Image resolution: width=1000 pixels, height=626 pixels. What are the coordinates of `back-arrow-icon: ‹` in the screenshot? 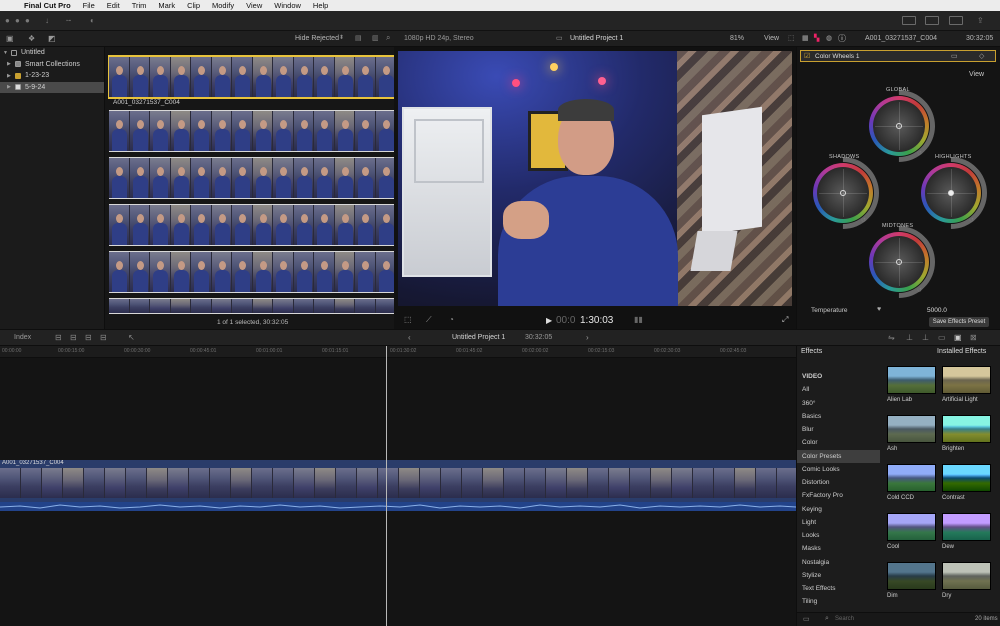 It's located at (409, 337).